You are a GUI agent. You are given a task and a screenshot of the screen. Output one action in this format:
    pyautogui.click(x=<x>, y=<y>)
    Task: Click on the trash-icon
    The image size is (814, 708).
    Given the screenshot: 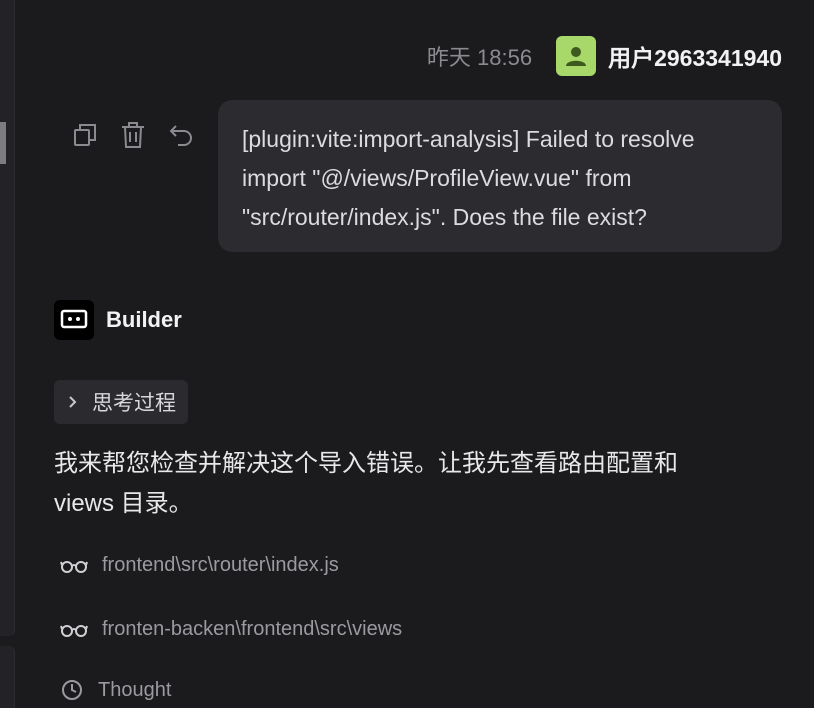 What is the action you would take?
    pyautogui.click(x=133, y=135)
    